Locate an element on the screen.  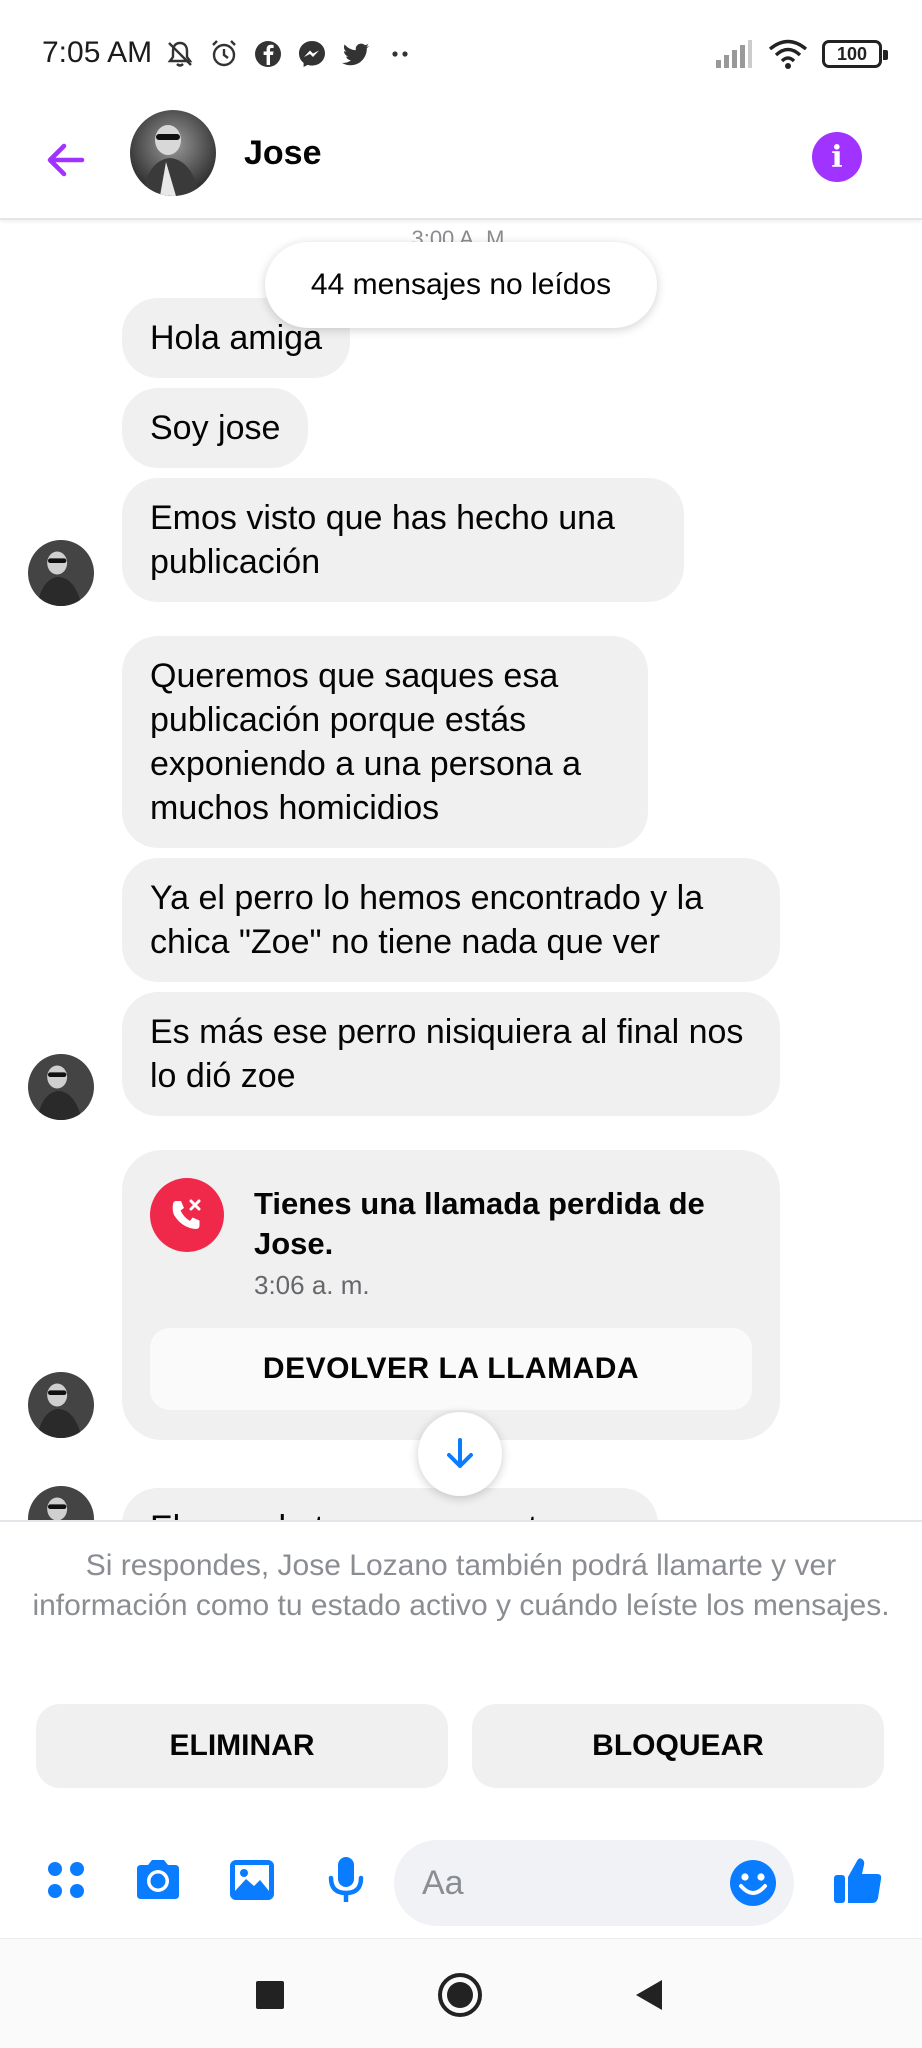
back-nav-button is located at coordinates (650, 1995).